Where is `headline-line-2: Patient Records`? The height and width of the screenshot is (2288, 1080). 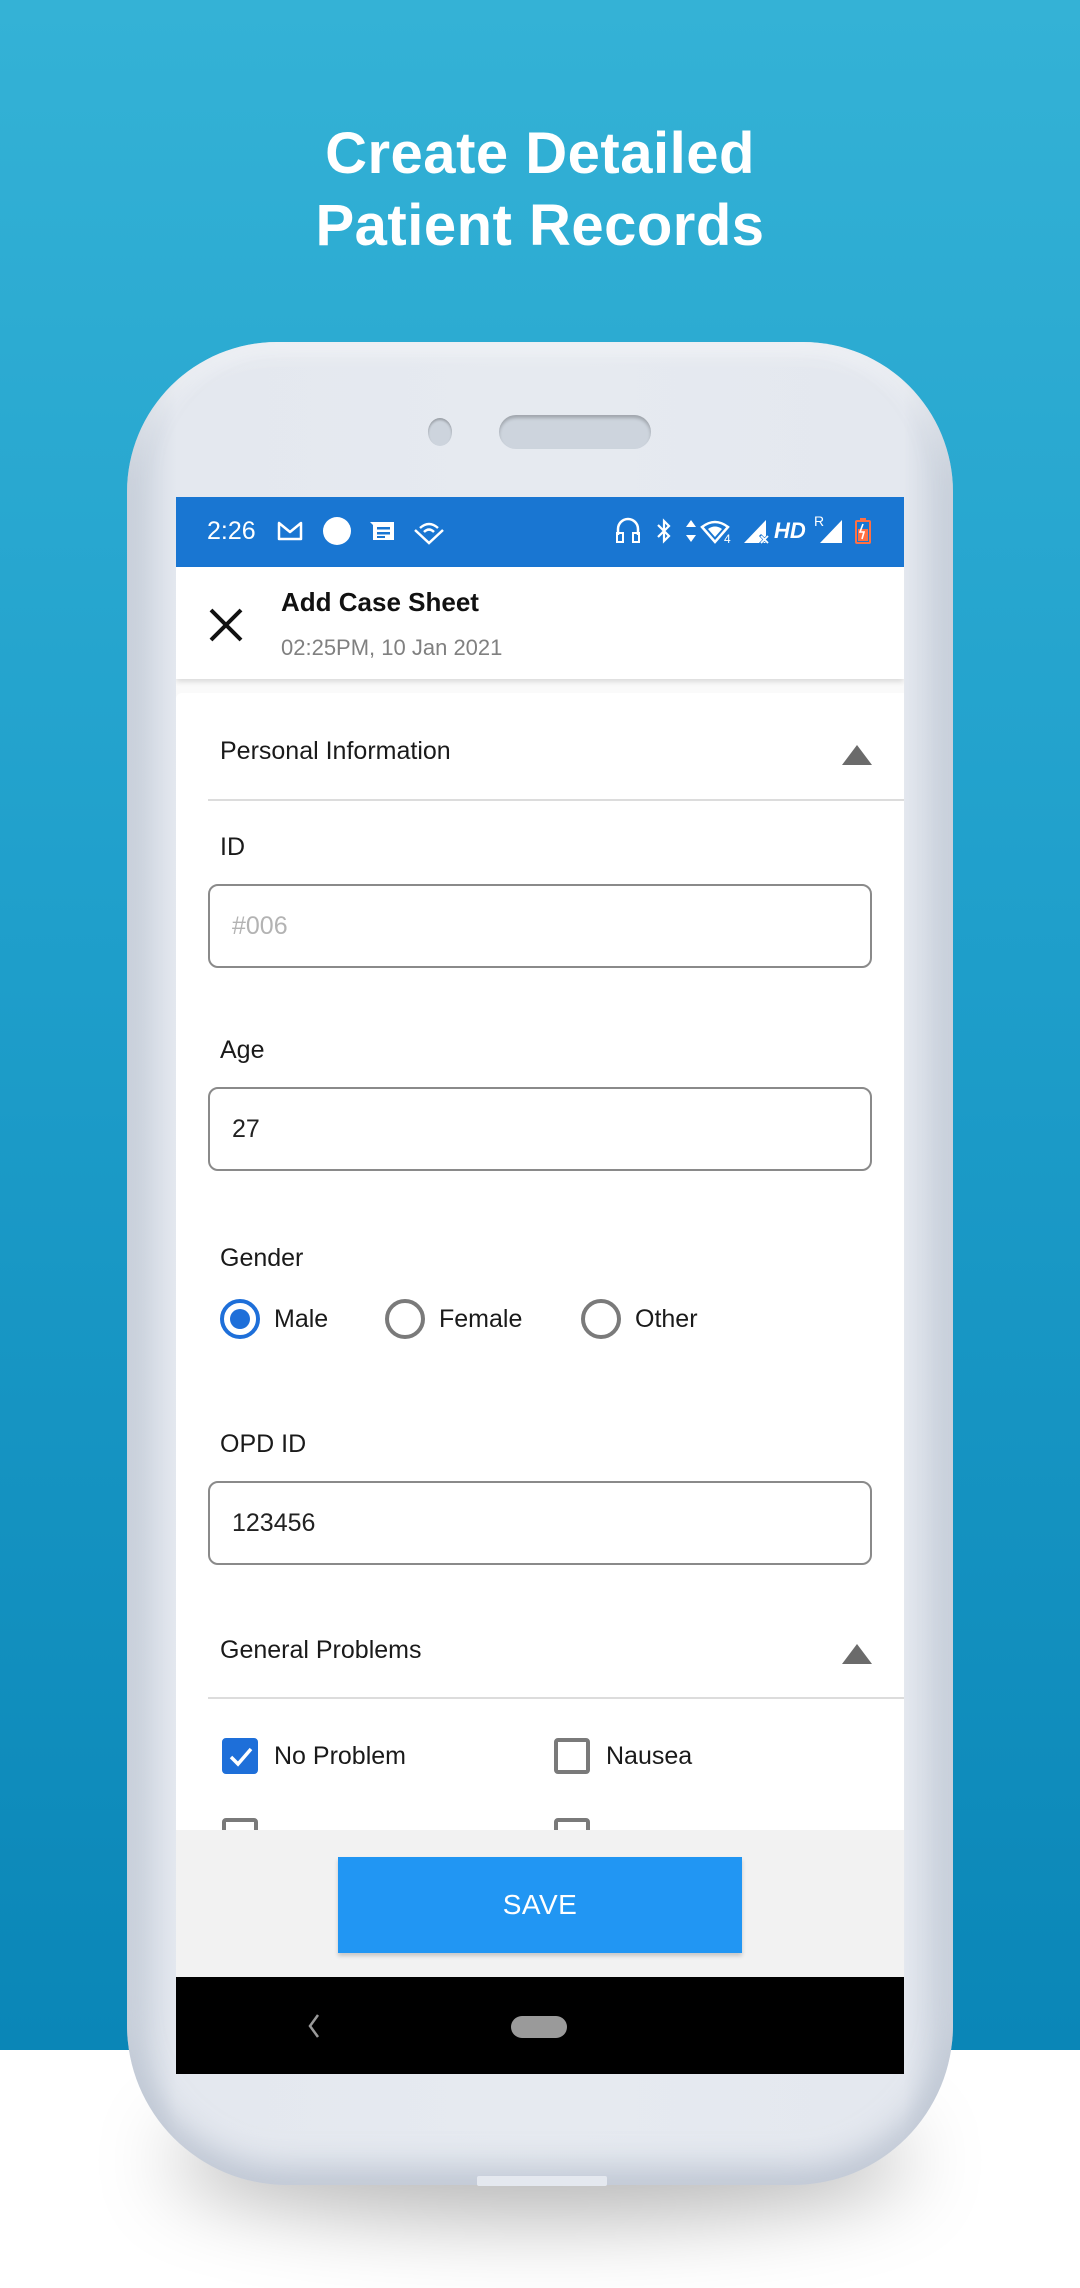
headline-line-2: Patient Records is located at coordinates (540, 225).